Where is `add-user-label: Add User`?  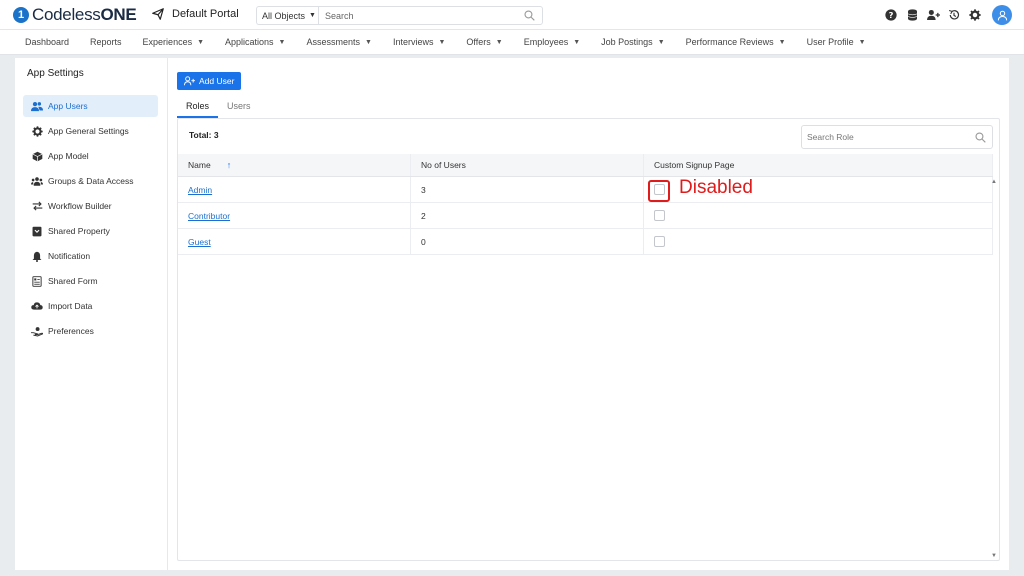 add-user-label: Add User is located at coordinates (217, 81).